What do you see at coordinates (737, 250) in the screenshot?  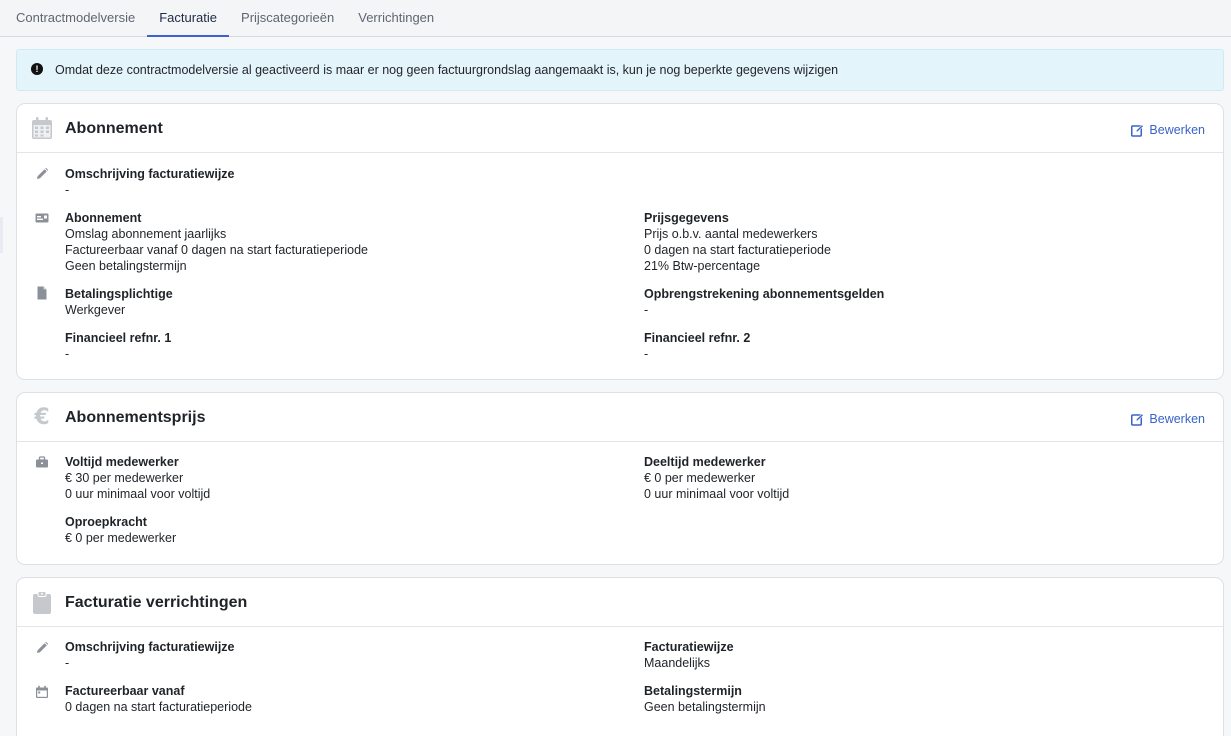 I see `prijsgegevens-line2: 0 dagen na start facturatieperiode` at bounding box center [737, 250].